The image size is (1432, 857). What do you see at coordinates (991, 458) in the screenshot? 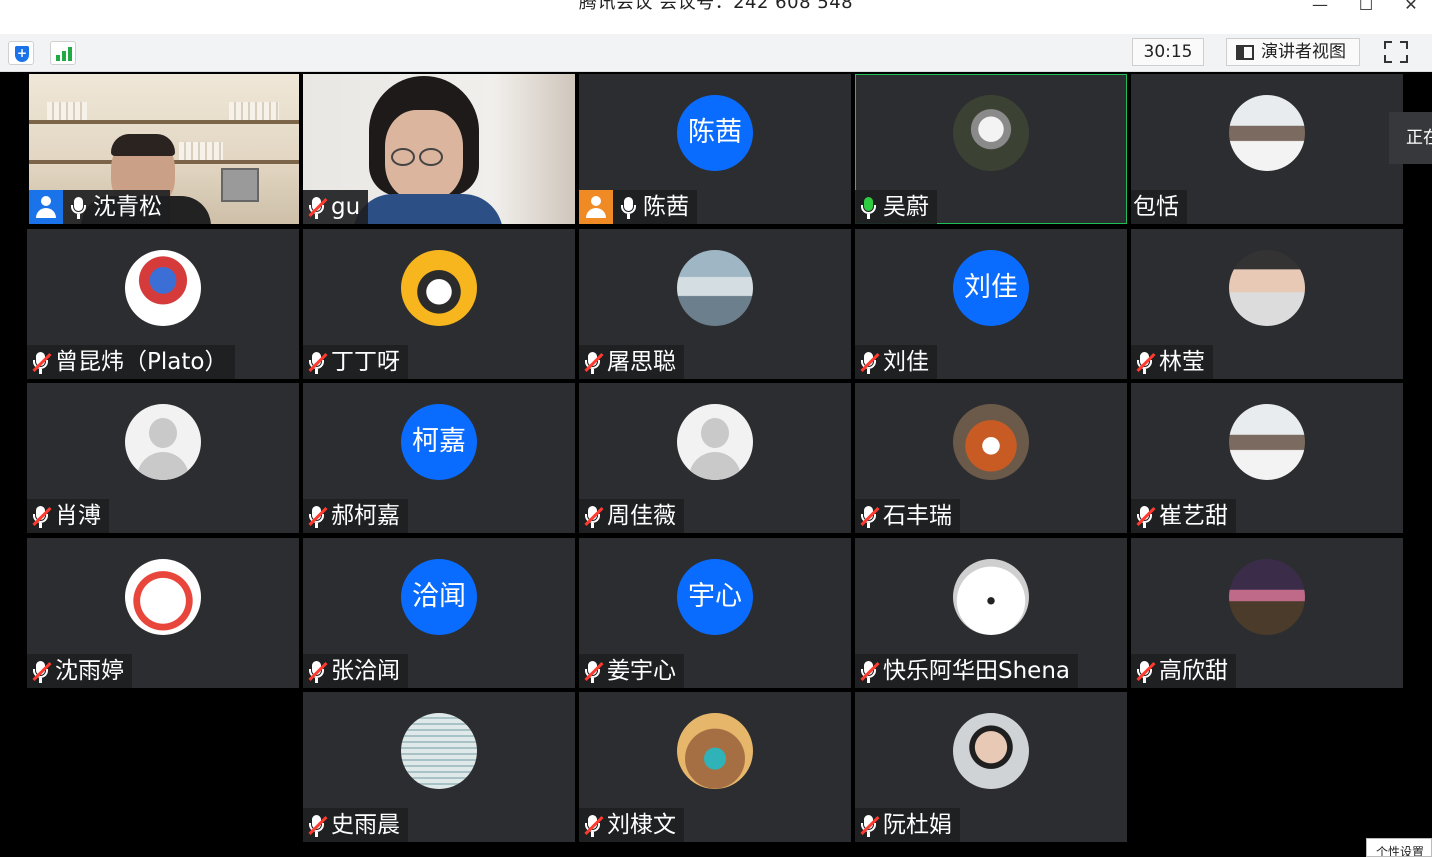
I see `participant-tile: 石丰瑞` at bounding box center [991, 458].